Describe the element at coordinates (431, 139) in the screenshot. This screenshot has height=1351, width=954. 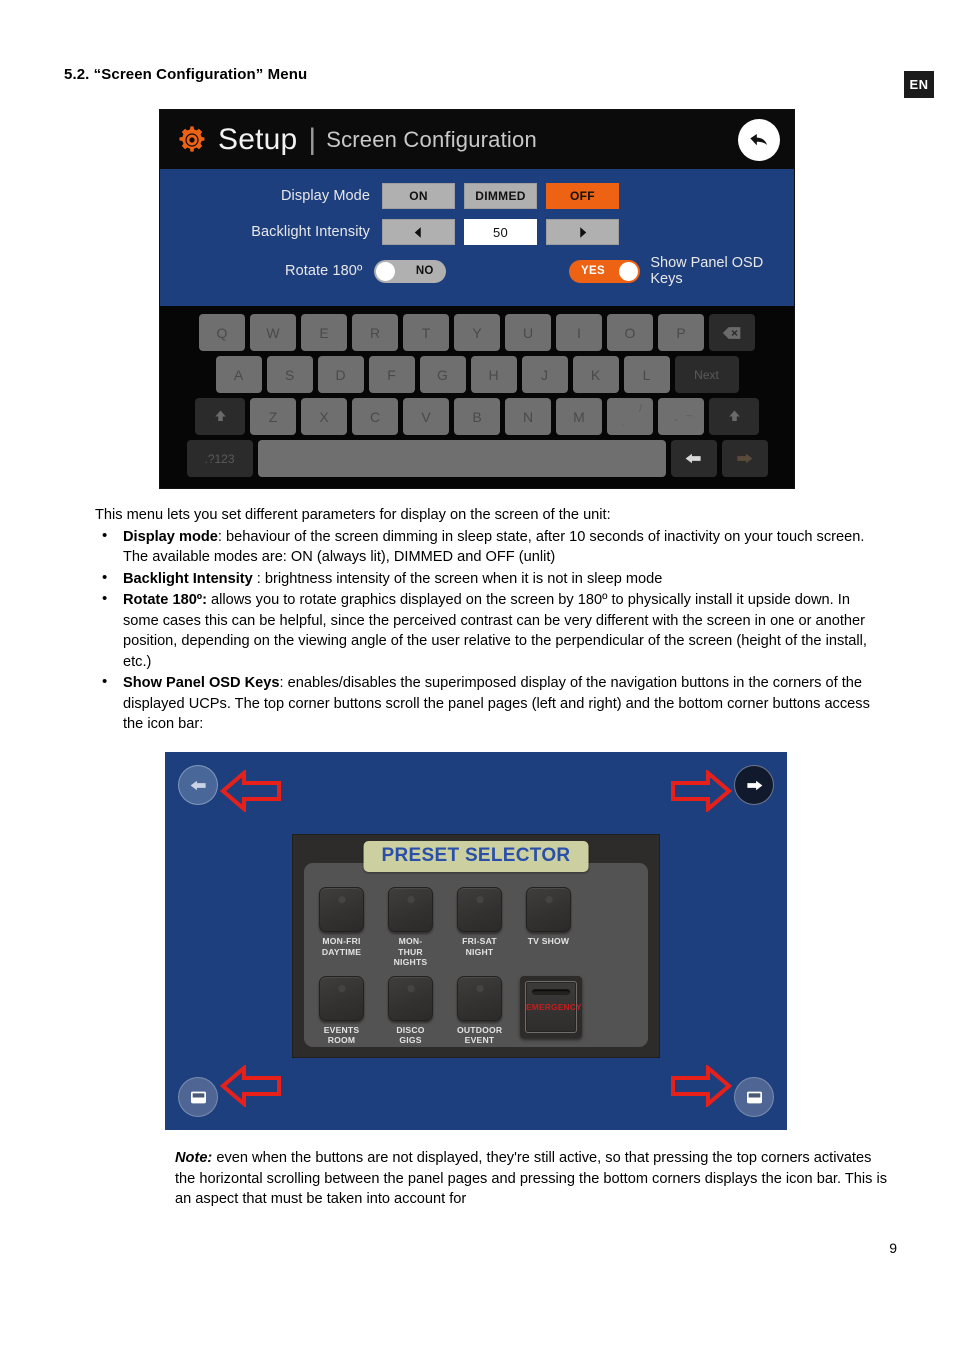
I see `setup-subtitle: Screen Configuration` at that location.